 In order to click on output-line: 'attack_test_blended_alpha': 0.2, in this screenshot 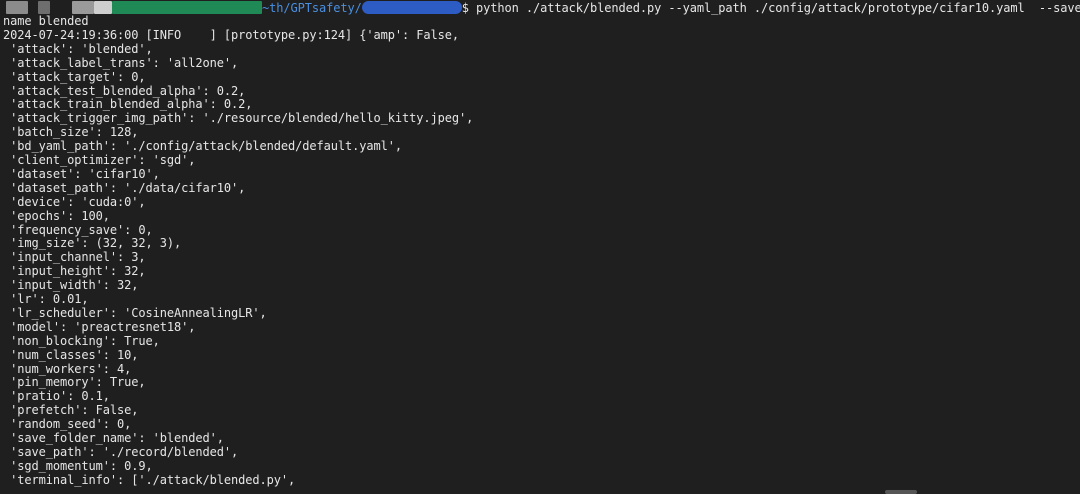, I will do `click(124, 90)`.